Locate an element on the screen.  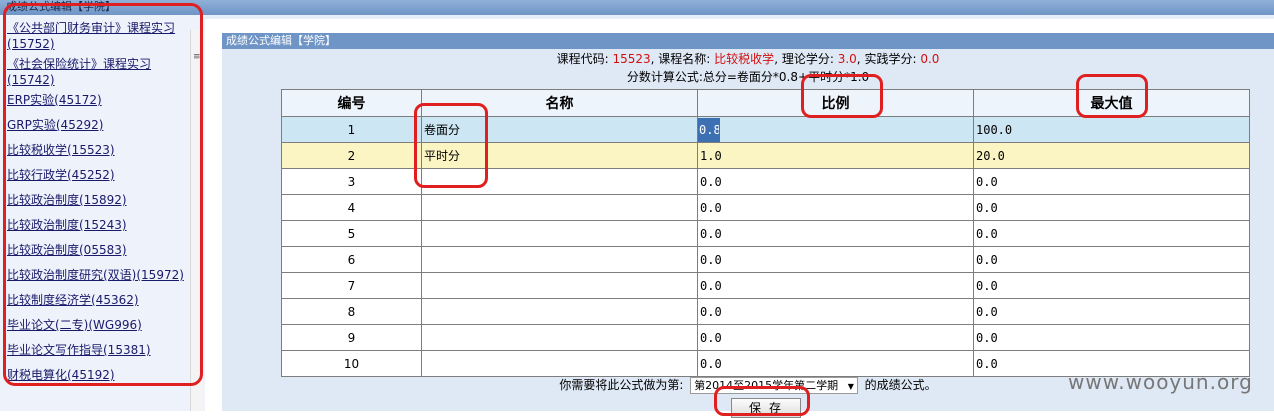
panel-title: 成绩公式编辑【学院】 is located at coordinates (281, 40).